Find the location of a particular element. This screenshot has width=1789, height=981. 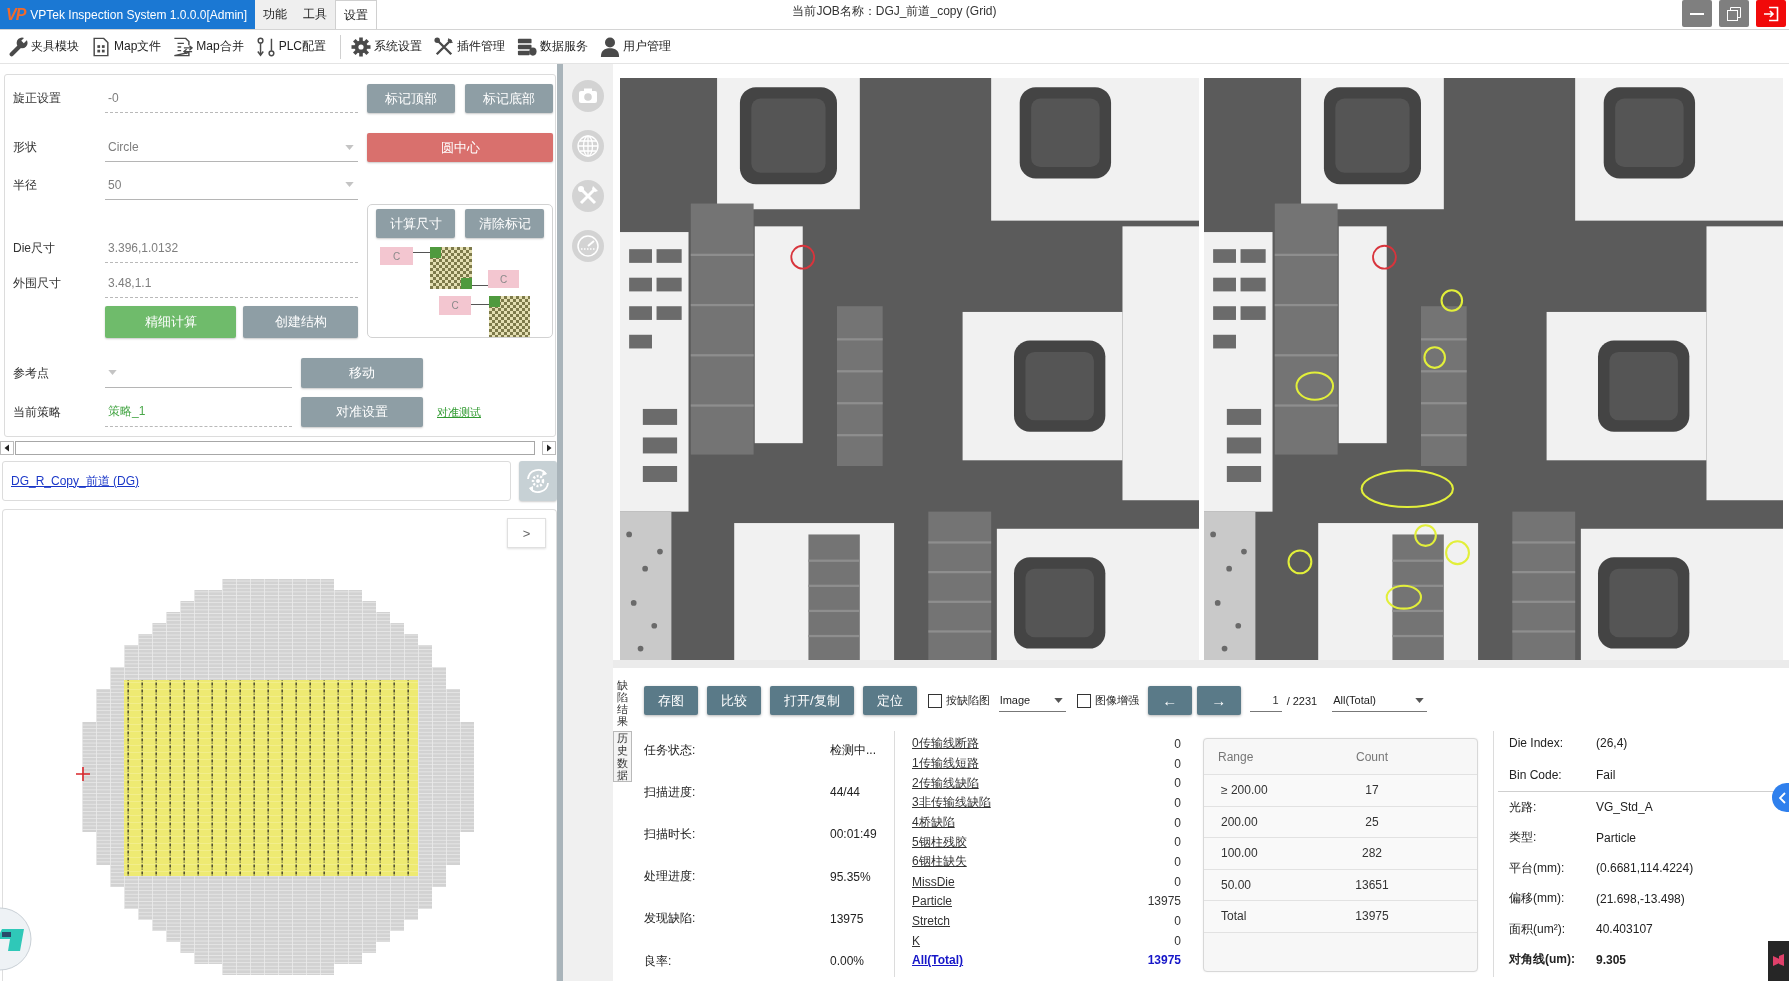

page-total: / 2231 is located at coordinates (1302, 700).